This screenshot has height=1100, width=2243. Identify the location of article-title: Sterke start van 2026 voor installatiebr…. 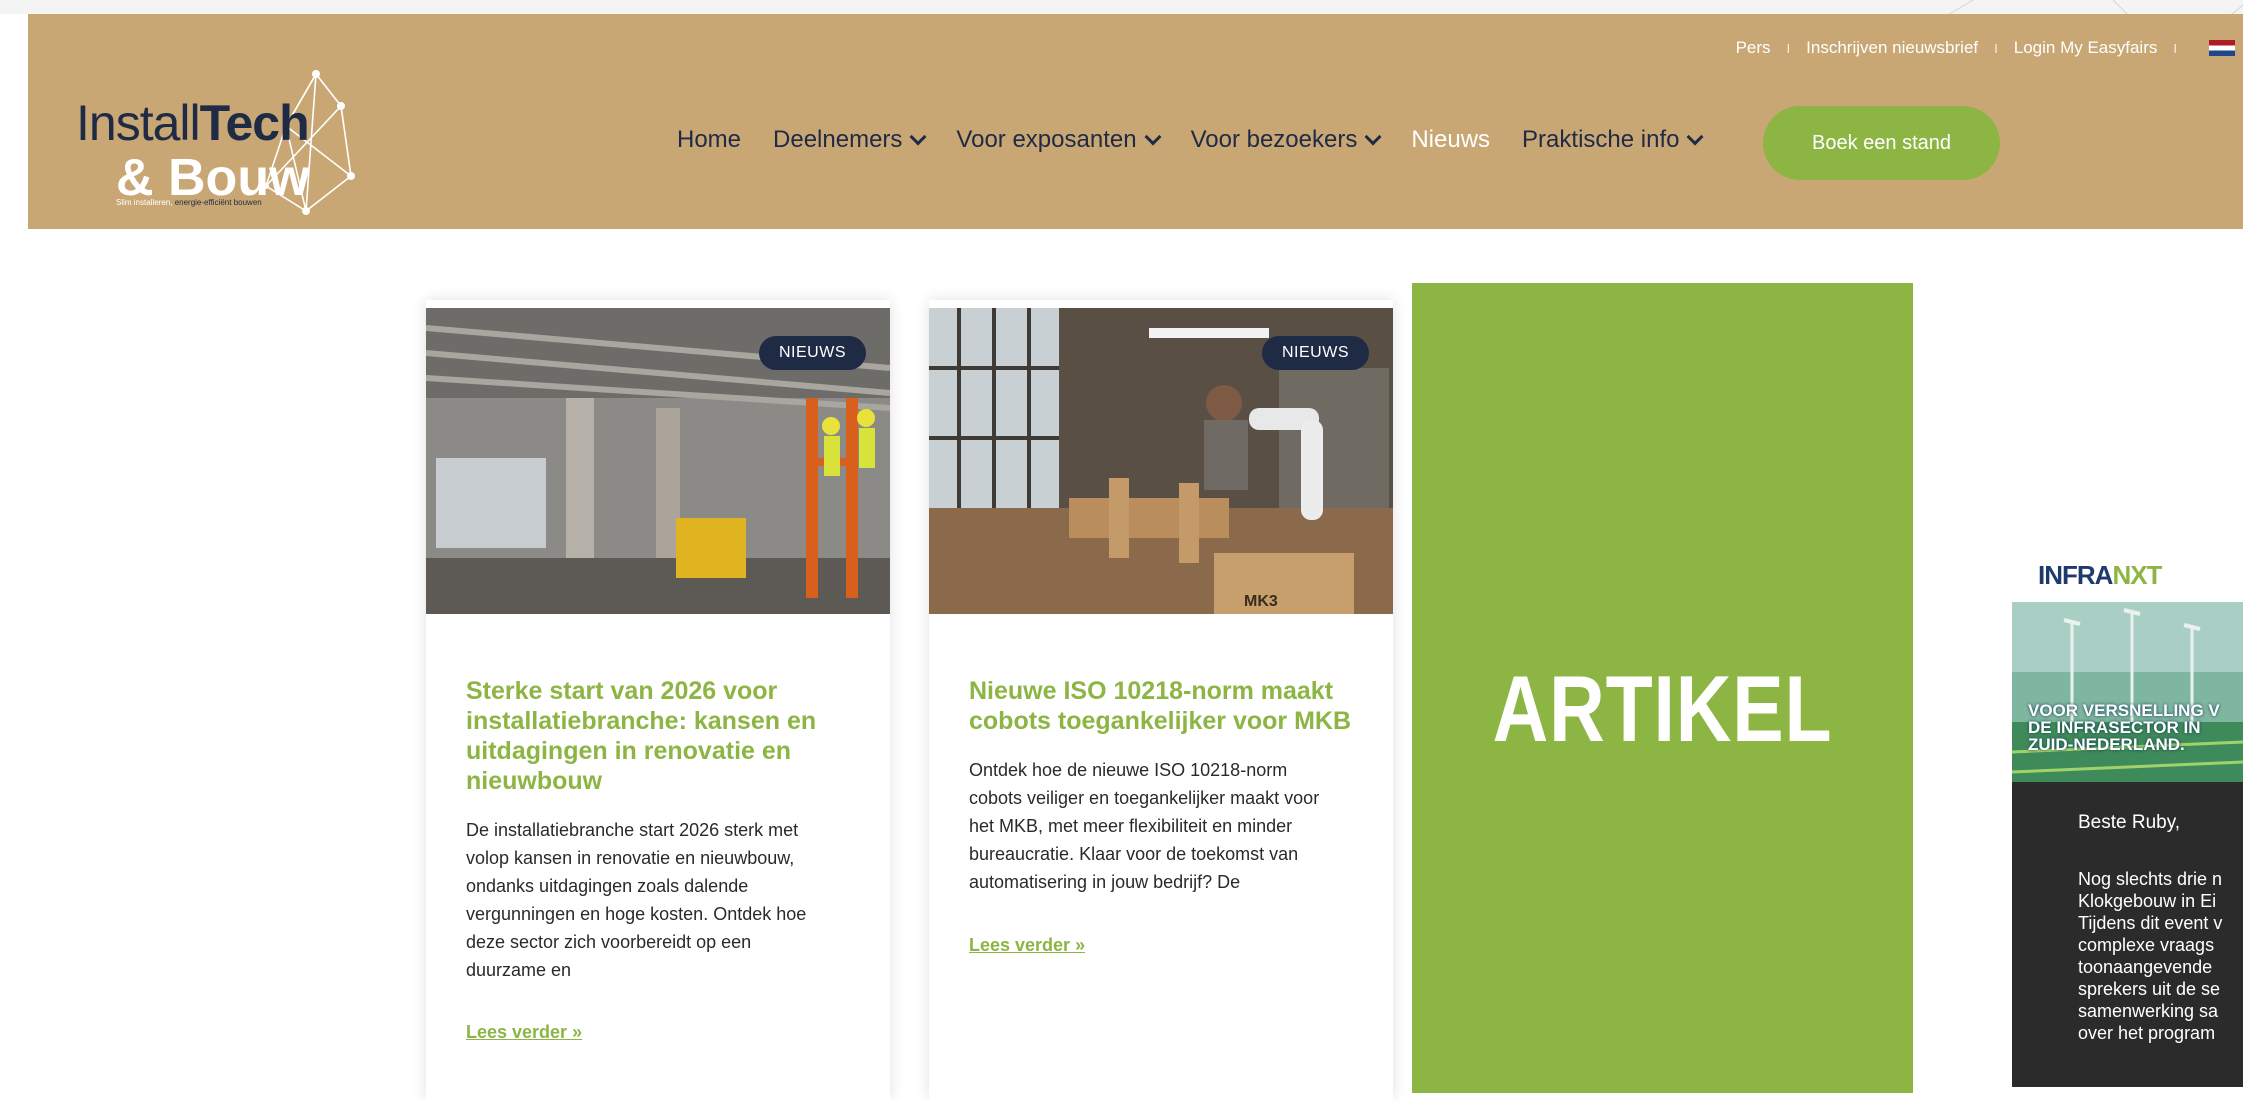
(661, 736).